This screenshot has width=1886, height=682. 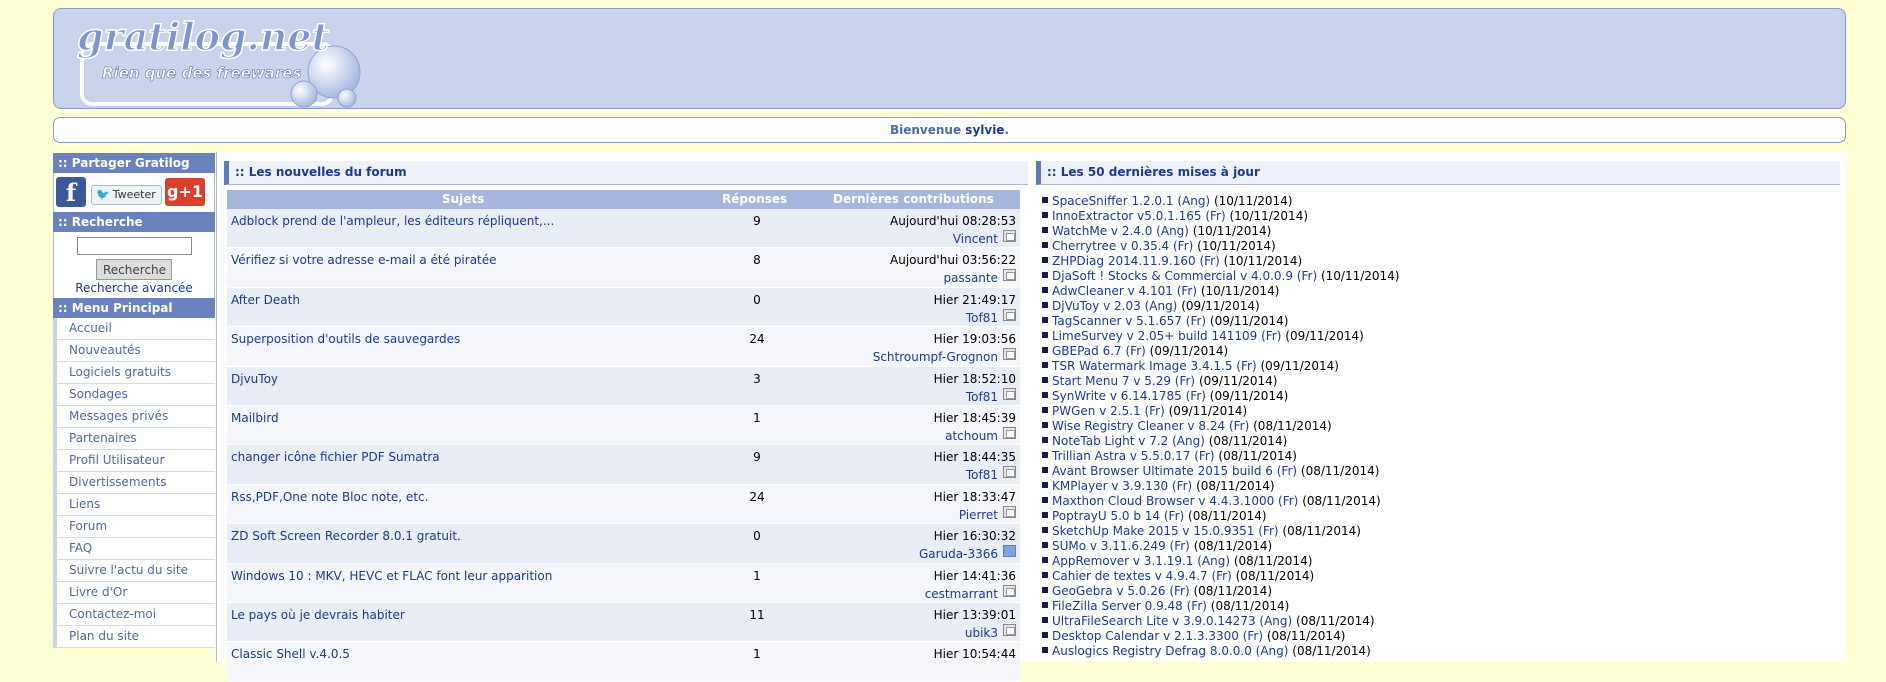 I want to click on post-author-link: Vincent, so click(x=975, y=239).